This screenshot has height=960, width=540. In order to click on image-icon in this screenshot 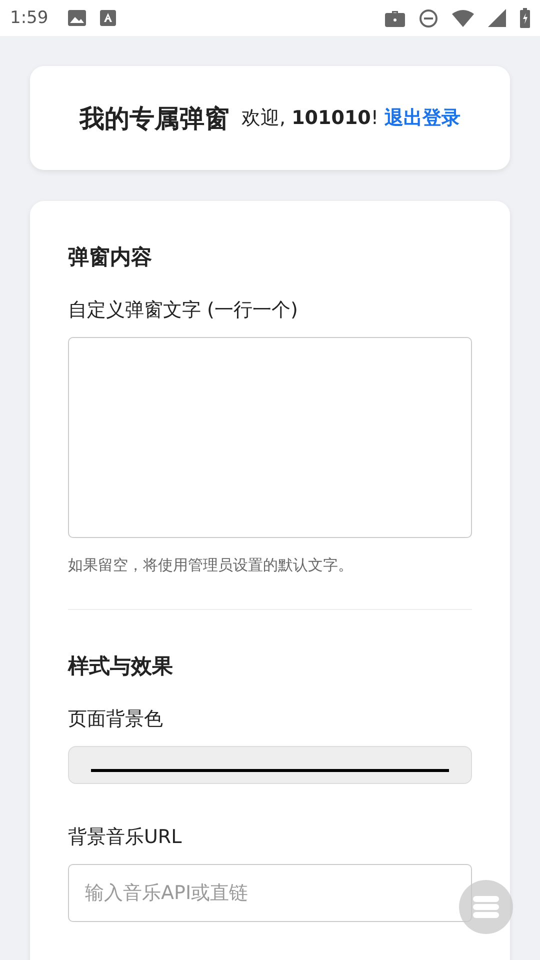, I will do `click(77, 18)`.